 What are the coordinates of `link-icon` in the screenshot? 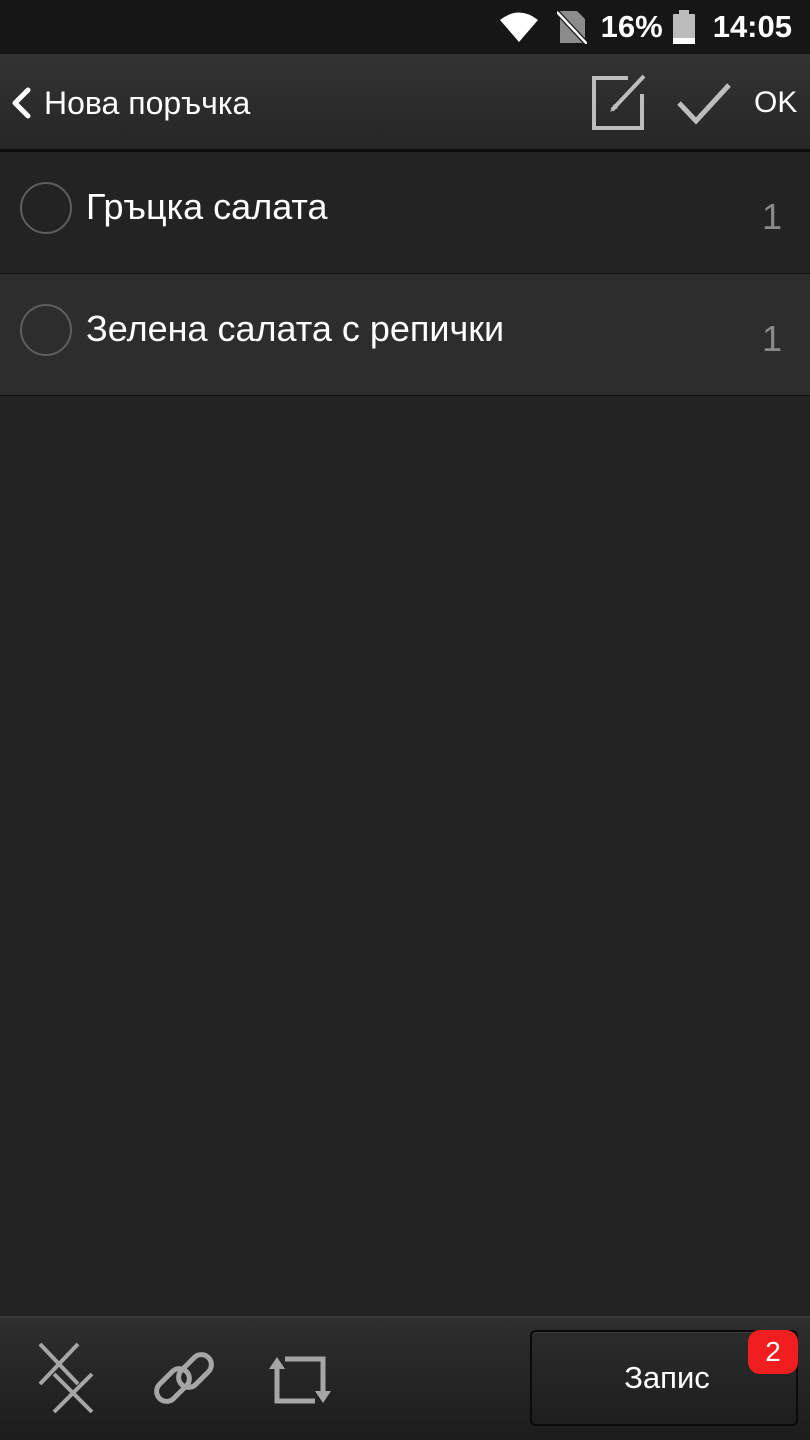 It's located at (184, 1378).